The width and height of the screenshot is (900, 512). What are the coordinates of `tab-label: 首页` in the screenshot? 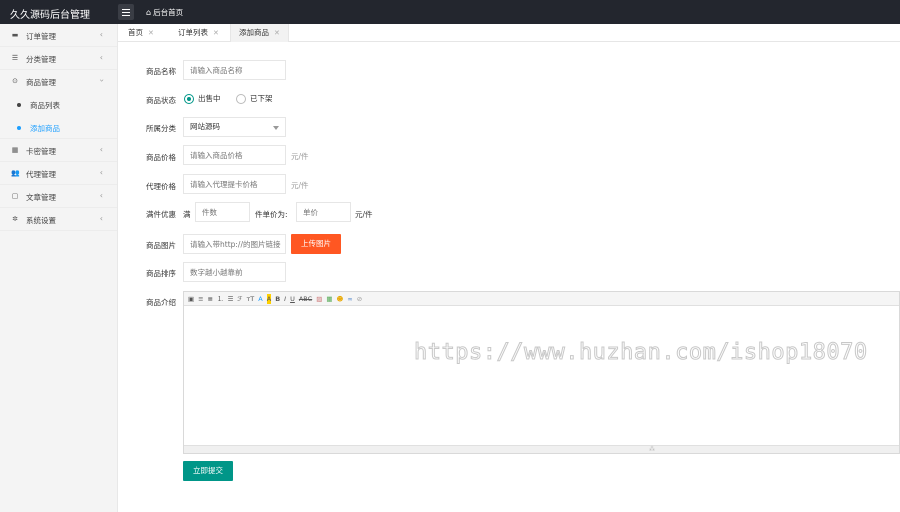 It's located at (135, 32).